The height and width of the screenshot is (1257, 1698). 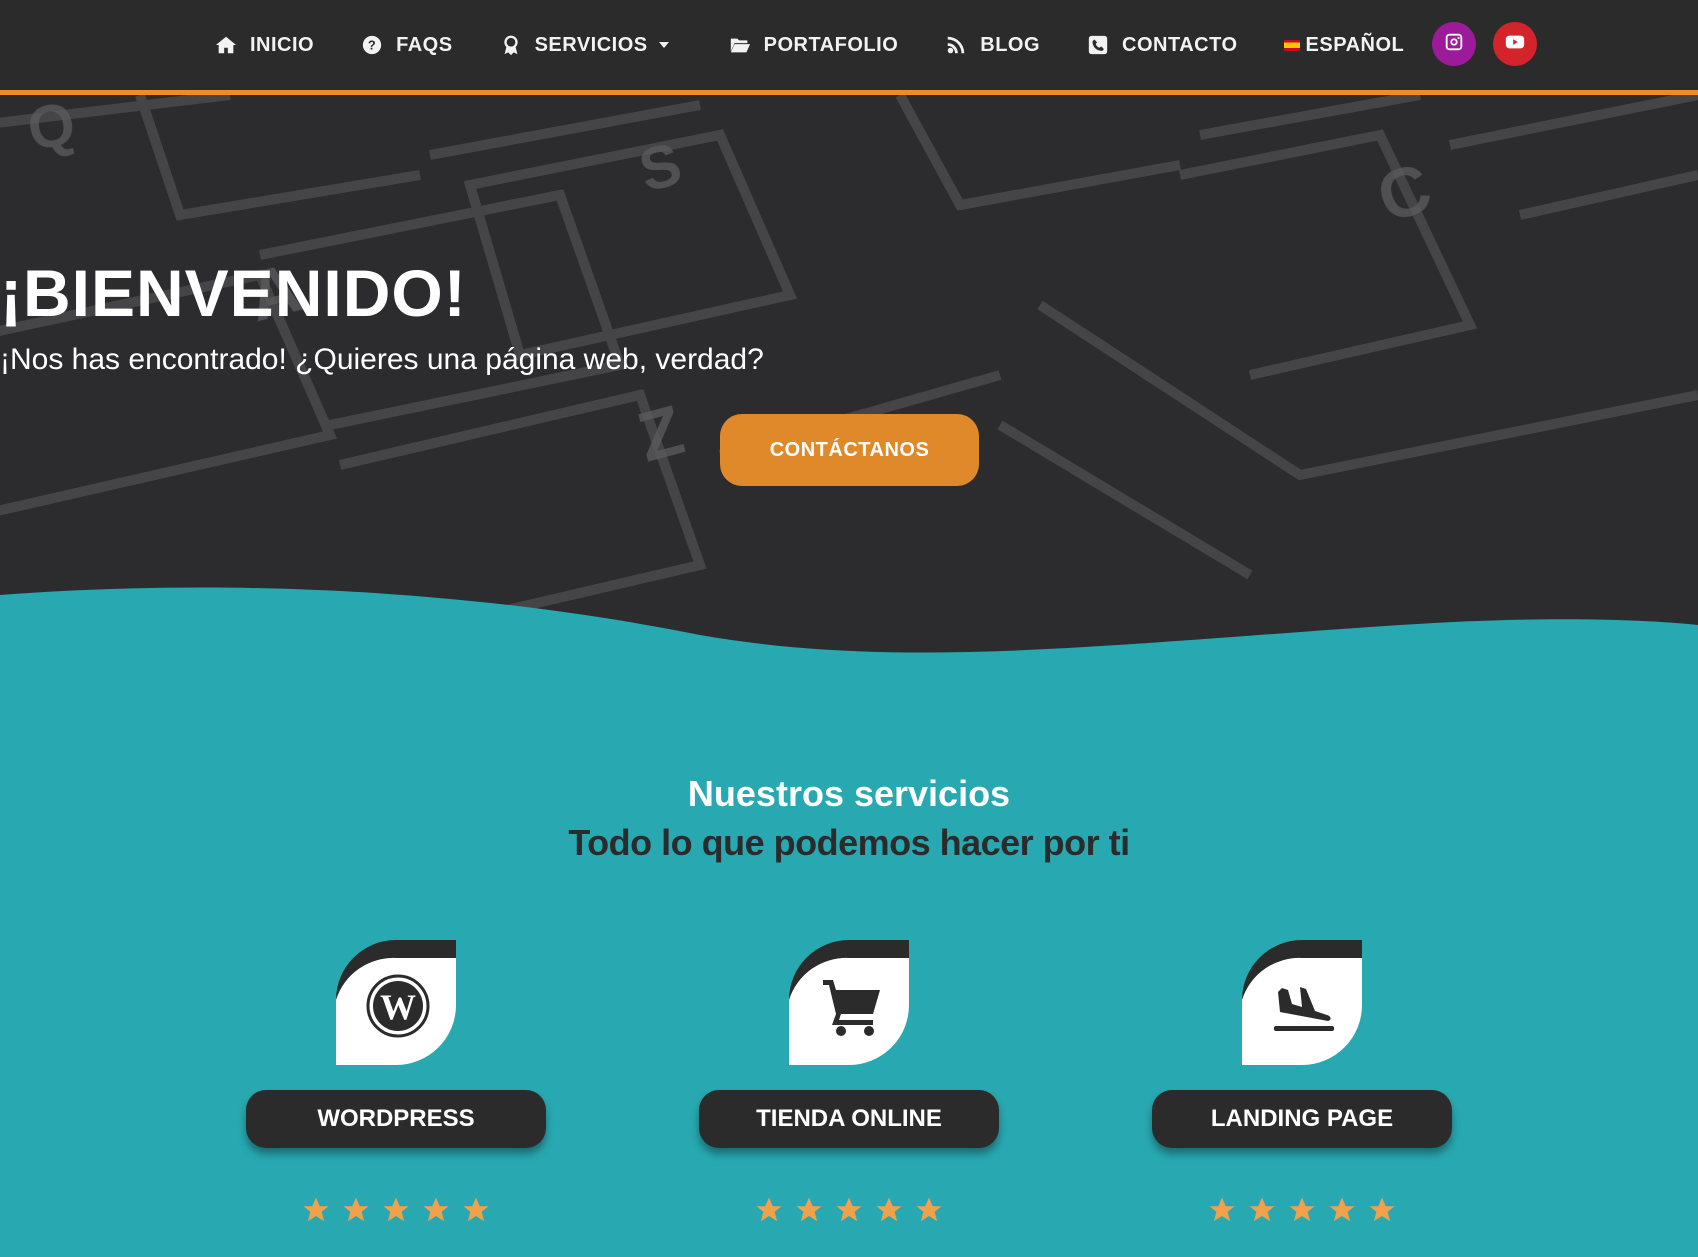 I want to click on nav-item-label: ESPAÑOL, so click(x=1355, y=44).